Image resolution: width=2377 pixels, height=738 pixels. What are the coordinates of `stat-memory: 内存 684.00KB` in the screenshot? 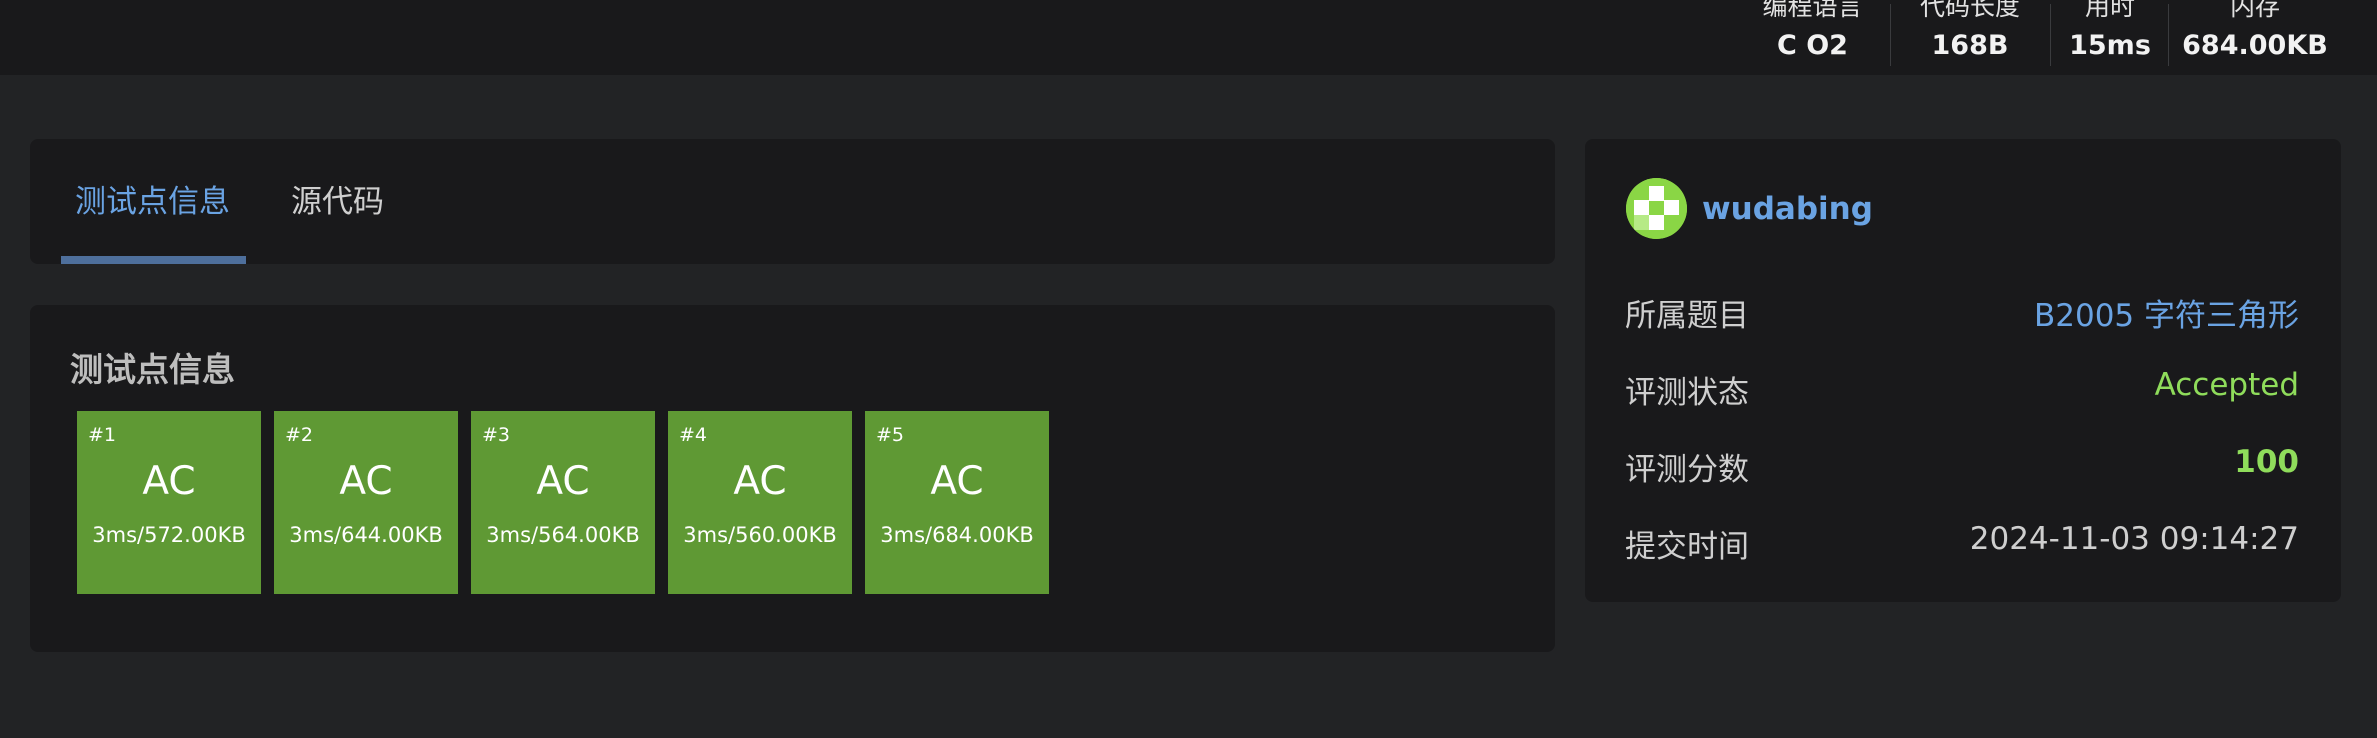 It's located at (2255, 35).